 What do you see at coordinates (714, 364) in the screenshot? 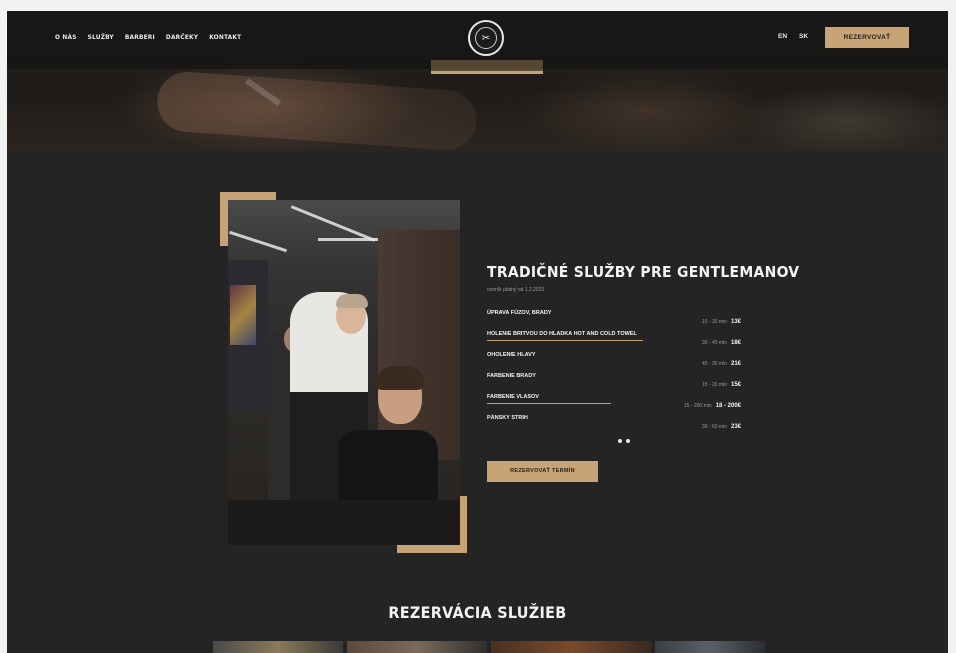
I see `service-duration: 45 - 30 min` at bounding box center [714, 364].